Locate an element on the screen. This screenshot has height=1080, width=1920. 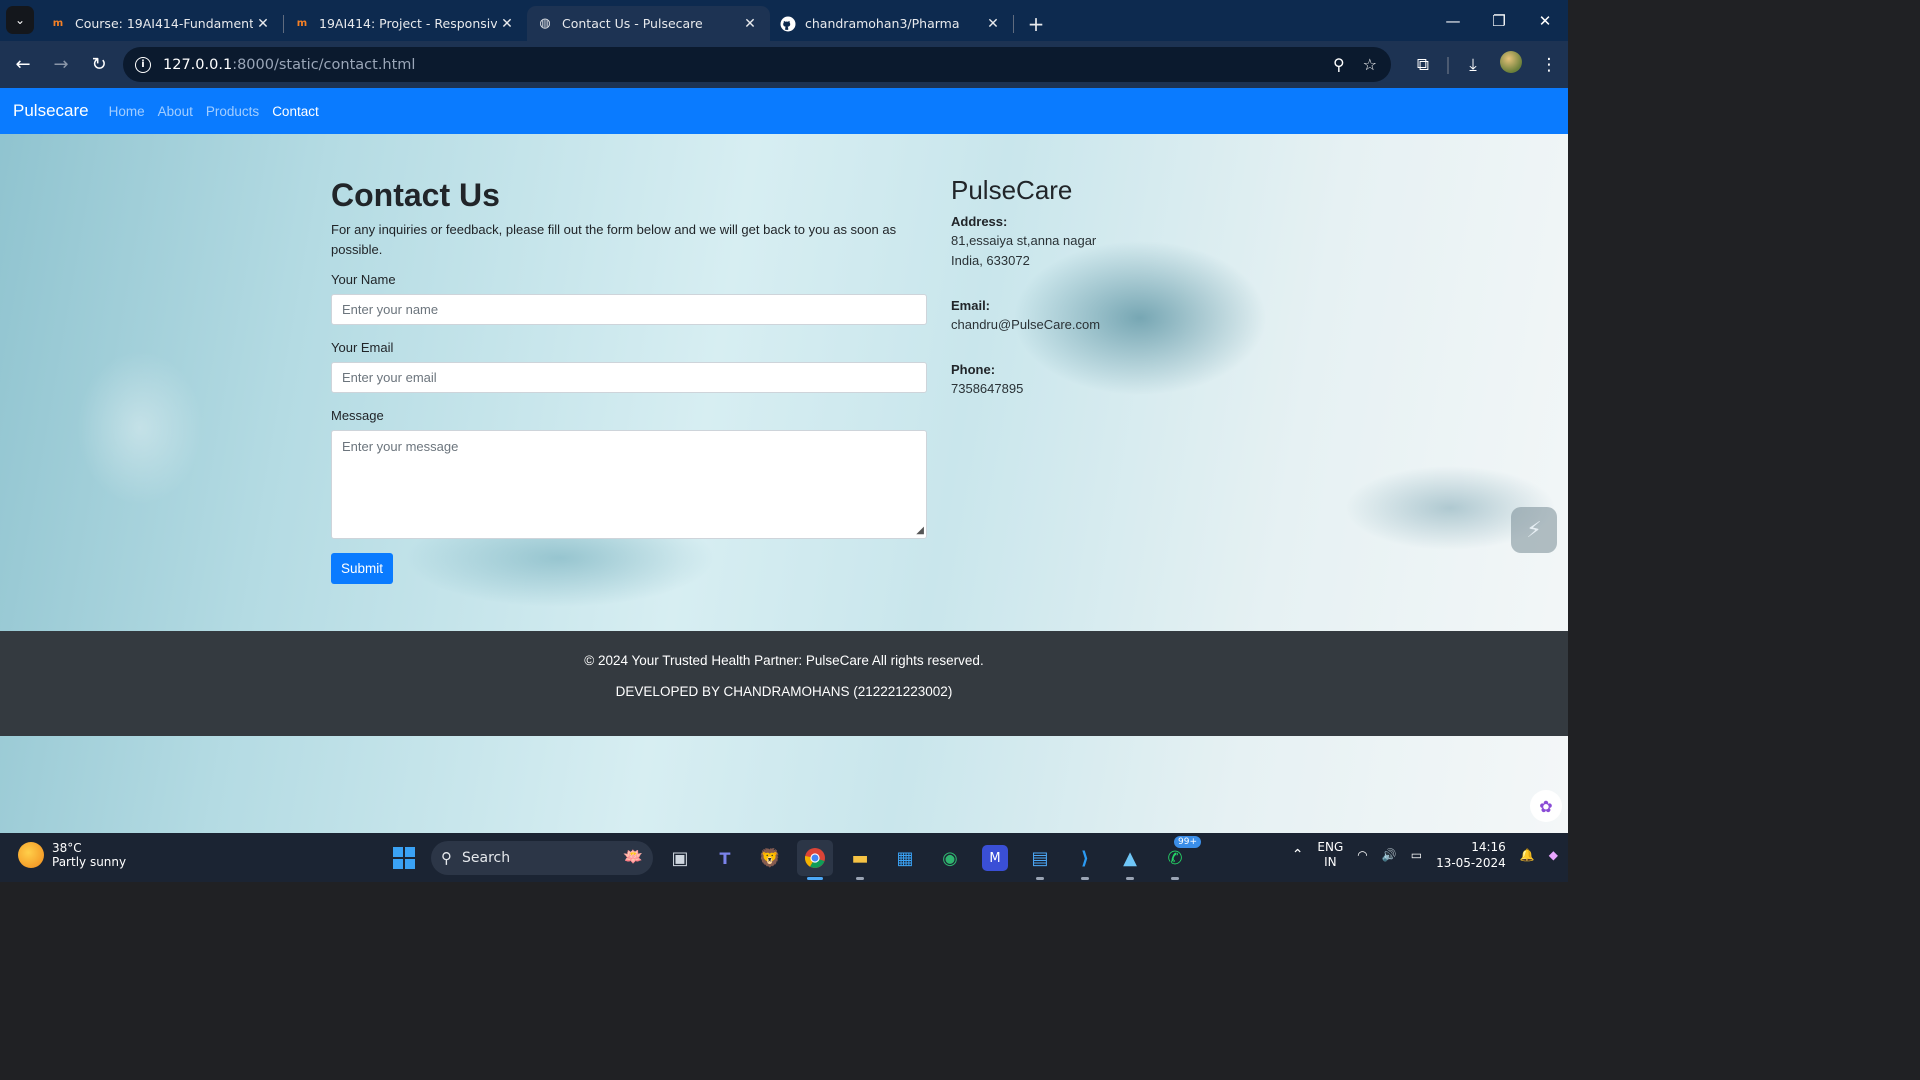
close-window-icon: ✕ is located at coordinates (1545, 20).